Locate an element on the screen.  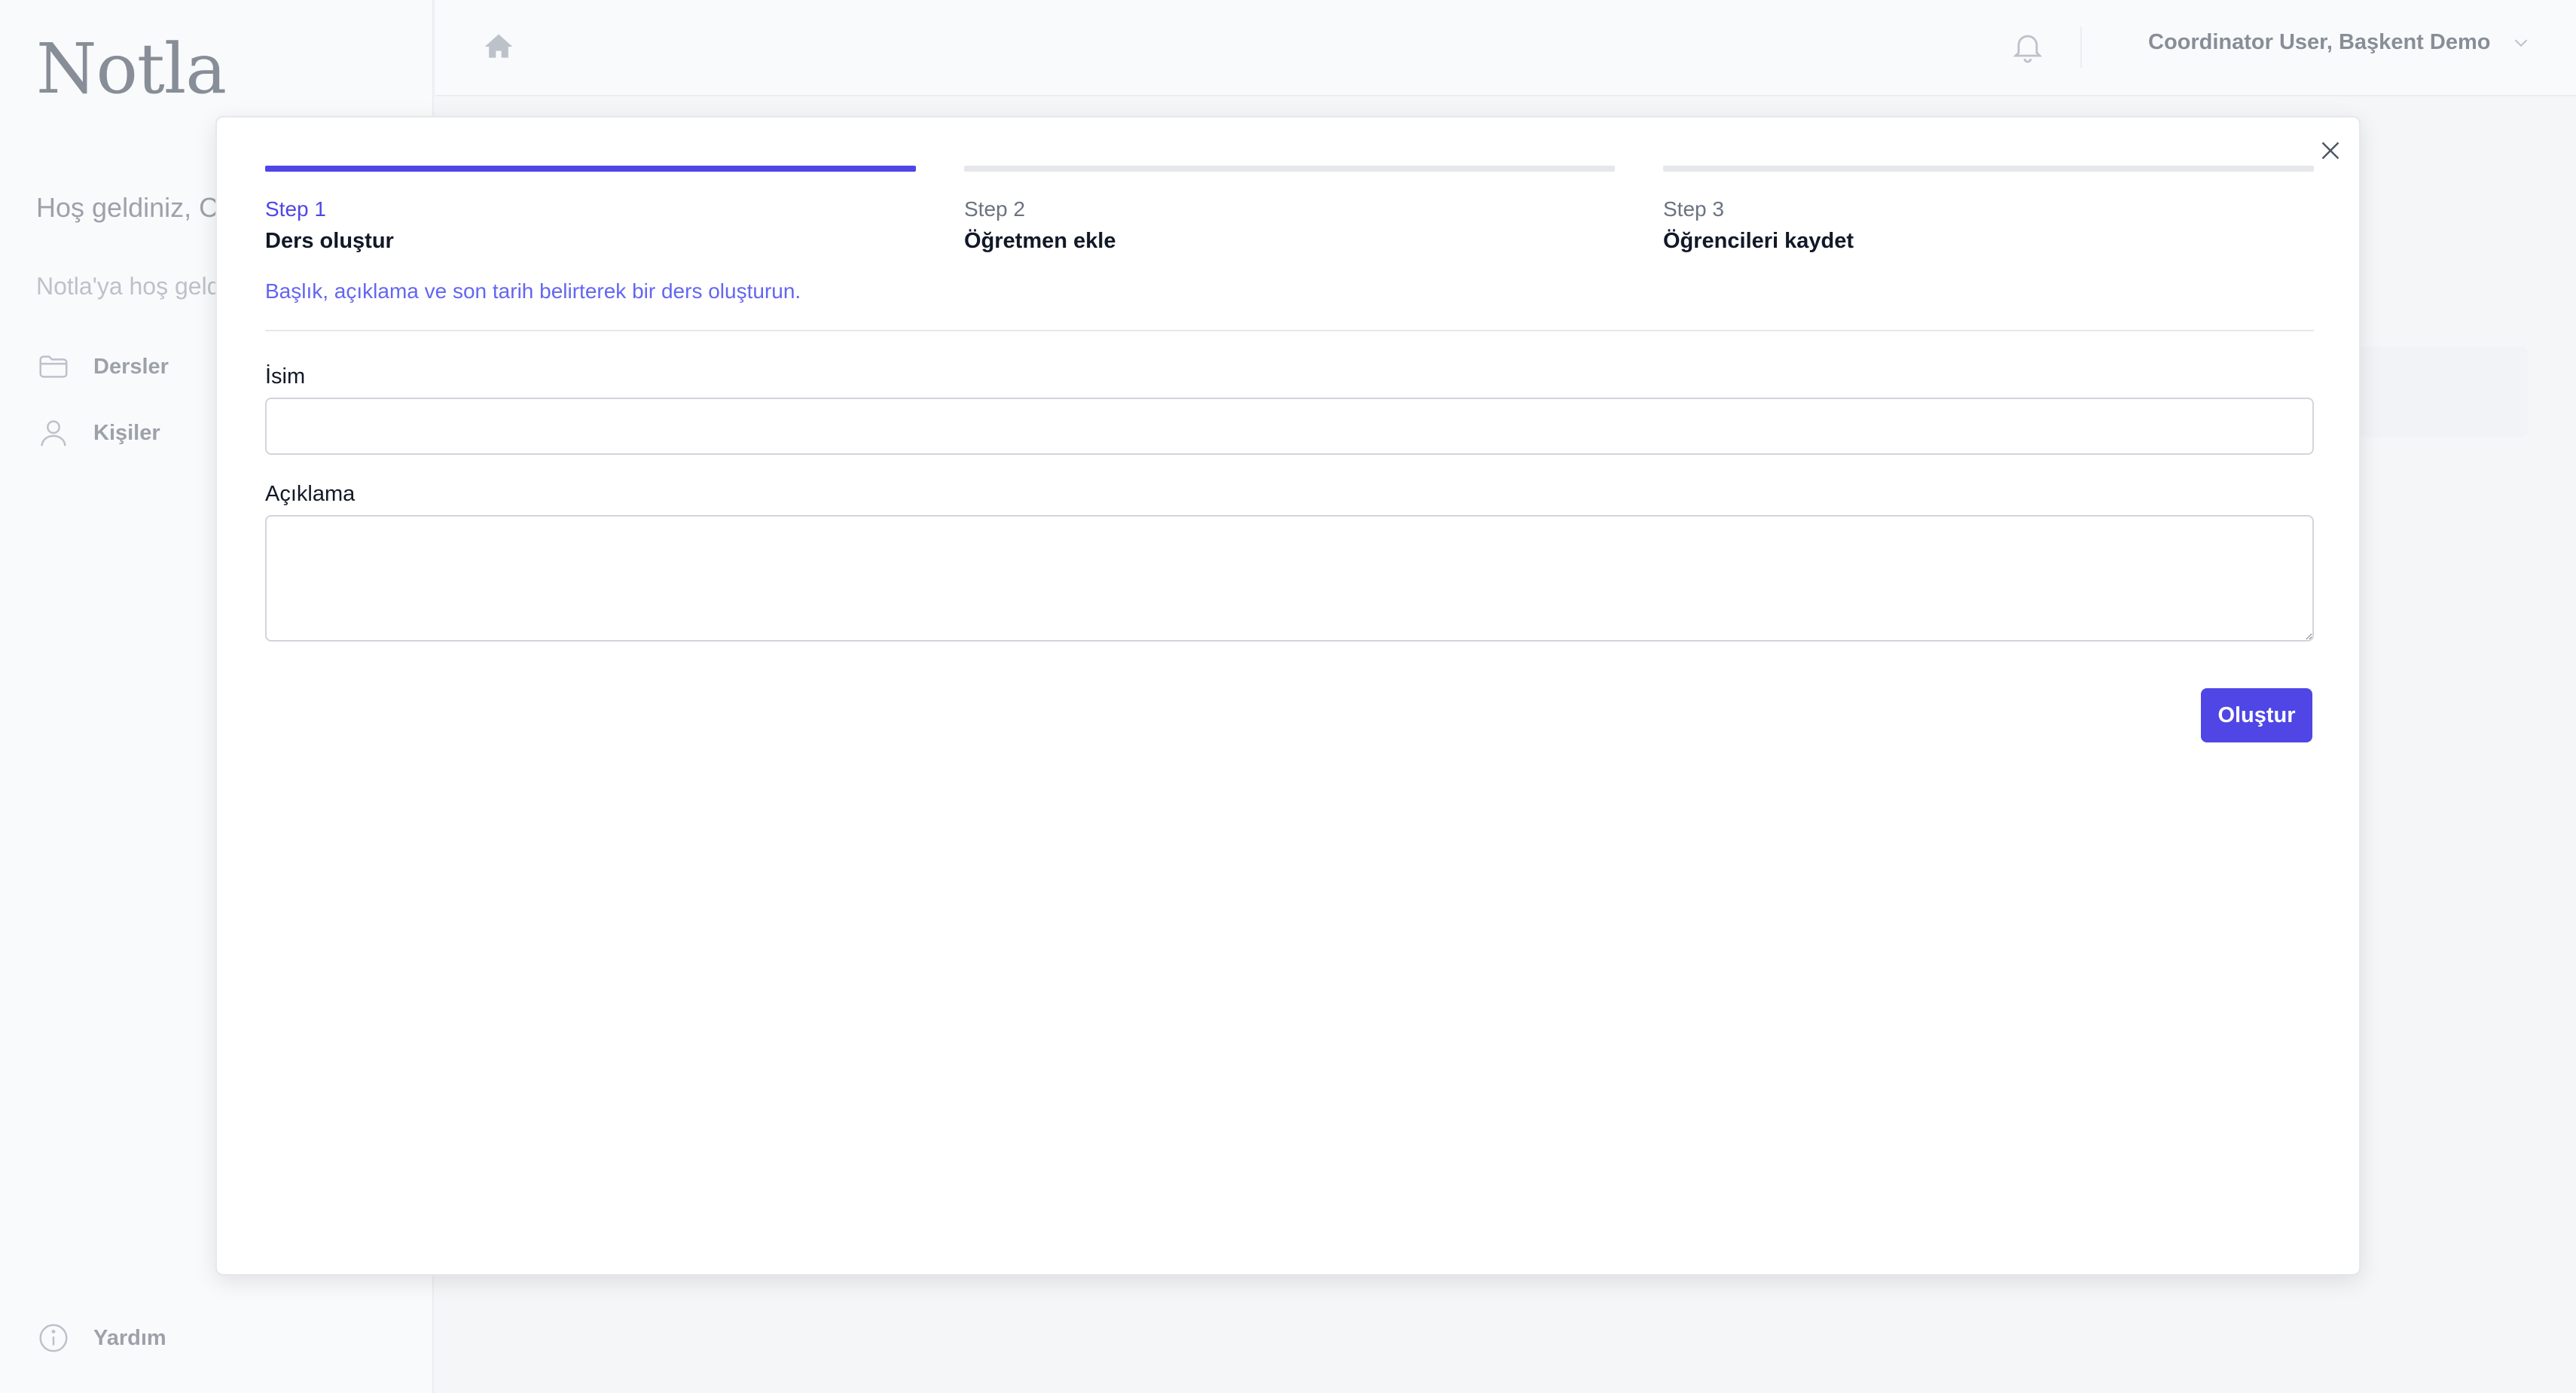
name-input is located at coordinates (1290, 426).